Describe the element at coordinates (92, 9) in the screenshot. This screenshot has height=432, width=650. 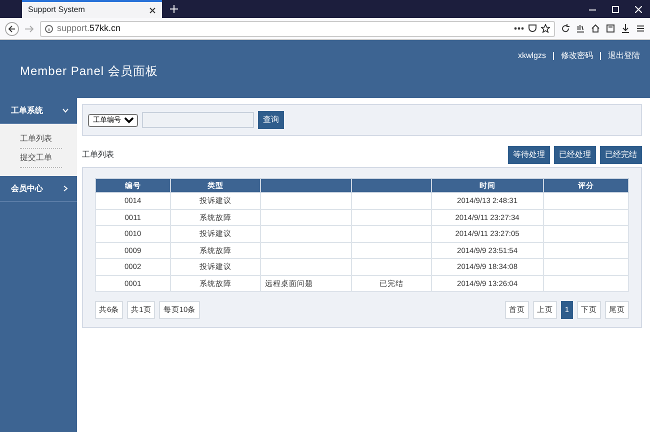
I see `browser-tab: Support System` at that location.